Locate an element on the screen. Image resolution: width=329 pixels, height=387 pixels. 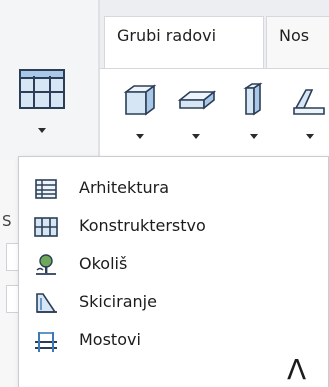
menu-item-label: Mostovi is located at coordinates (110, 339).